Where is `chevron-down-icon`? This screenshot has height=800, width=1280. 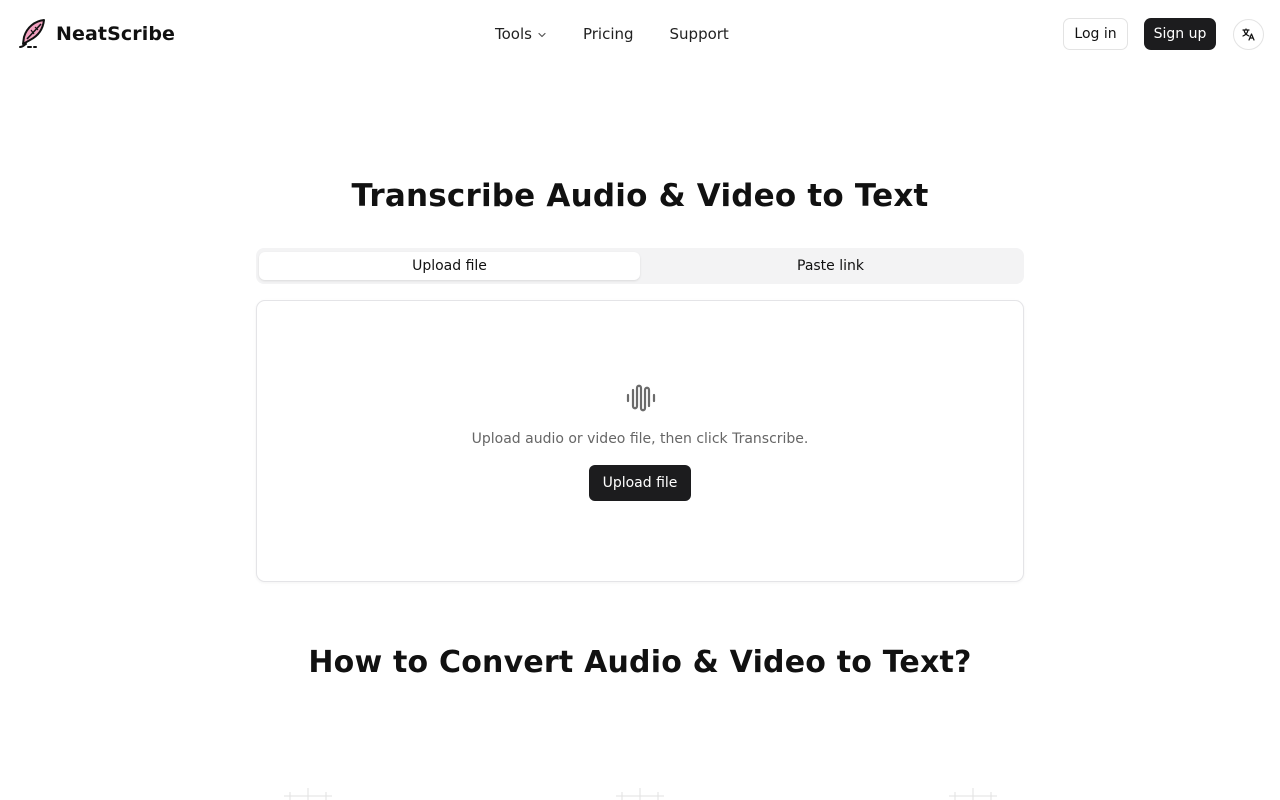
chevron-down-icon is located at coordinates (542, 35).